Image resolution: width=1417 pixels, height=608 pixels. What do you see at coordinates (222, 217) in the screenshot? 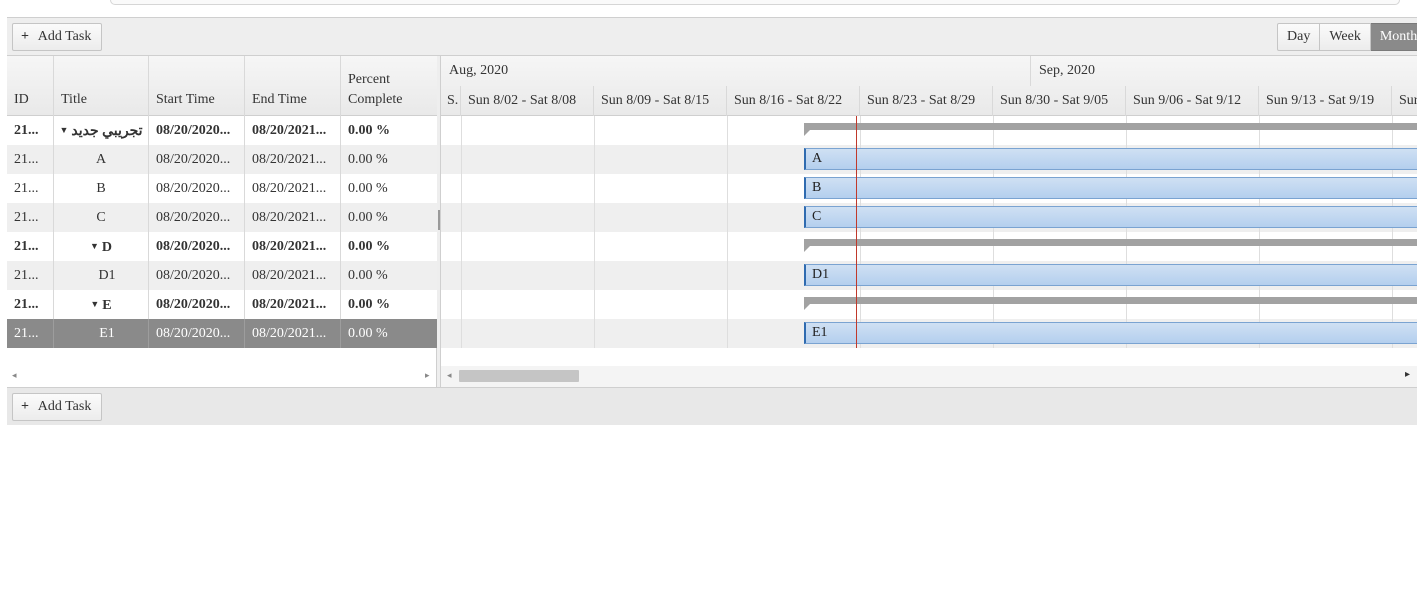
I see `table-row: 21... C 08/20/2020... 08/20/2021... 0.00 %` at bounding box center [222, 217].